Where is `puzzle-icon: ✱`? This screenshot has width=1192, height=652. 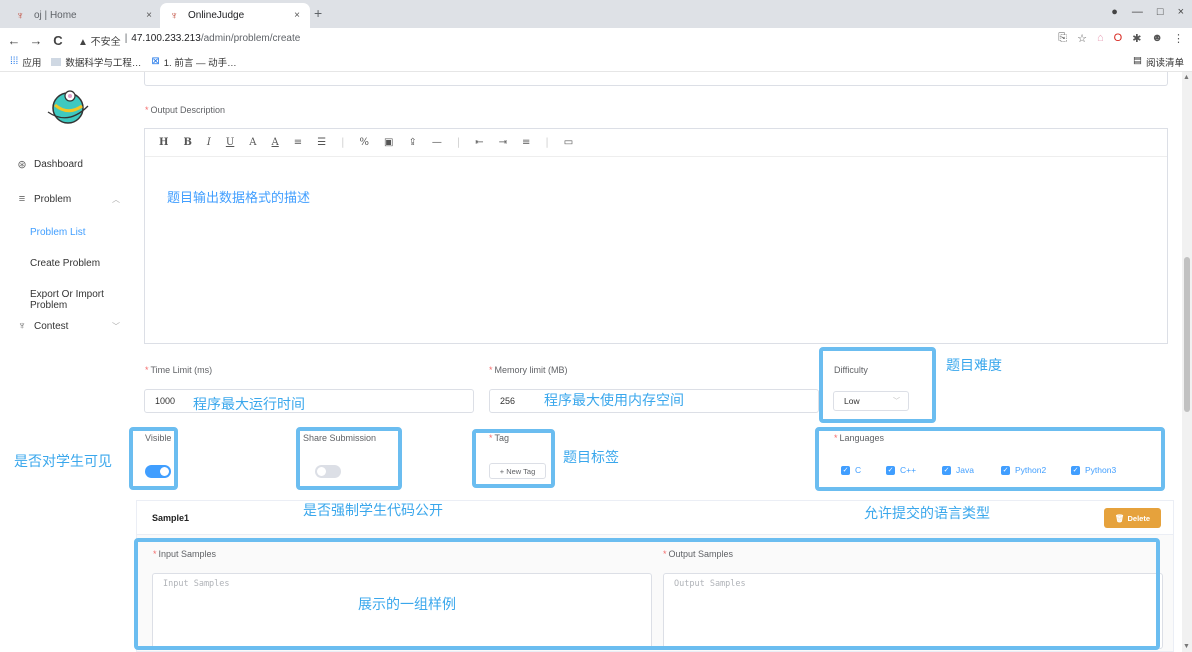 puzzle-icon: ✱ is located at coordinates (1136, 38).